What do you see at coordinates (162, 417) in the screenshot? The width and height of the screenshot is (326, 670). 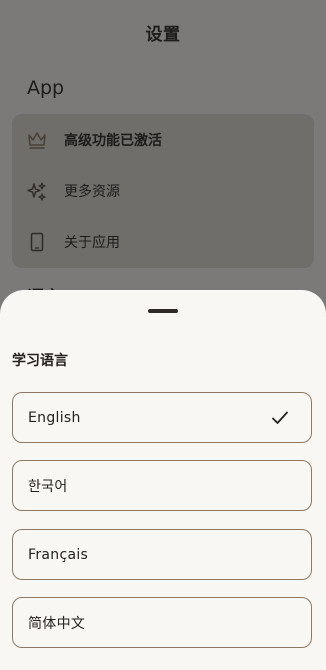 I see `language-option-english: English` at bounding box center [162, 417].